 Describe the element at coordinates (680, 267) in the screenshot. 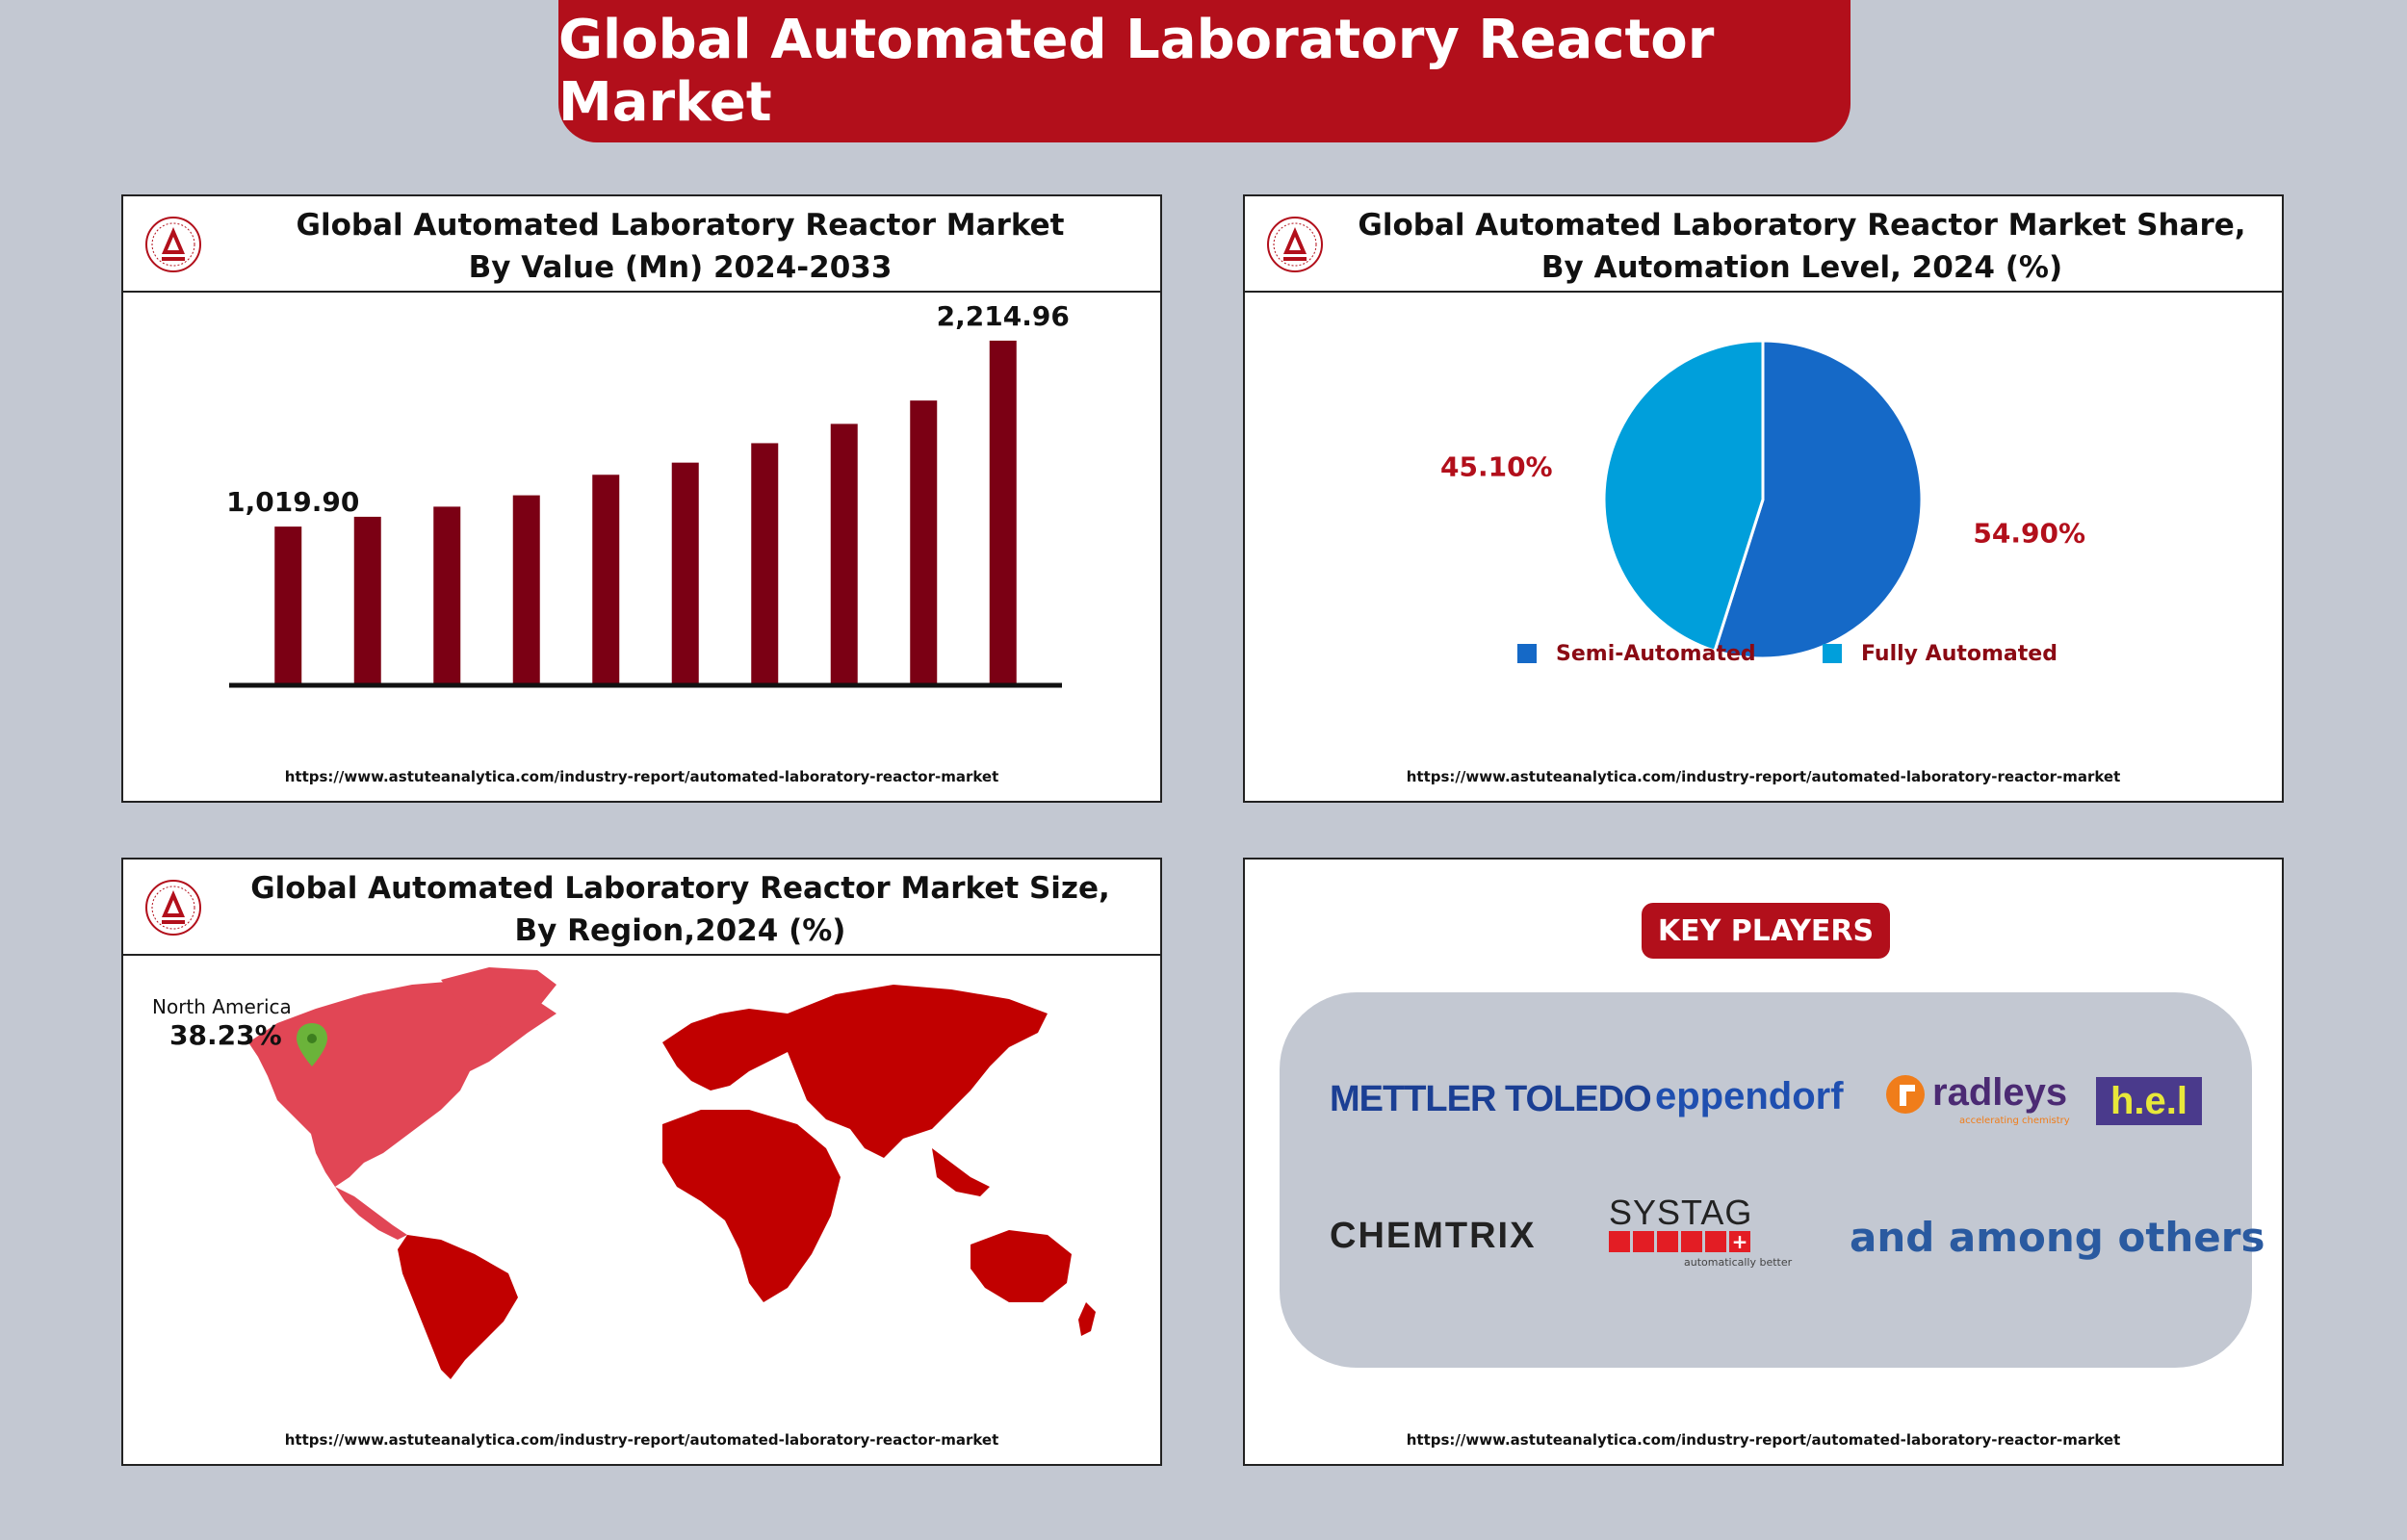

I see `title-line-2: By Value (Mn) 2024-2033` at that location.